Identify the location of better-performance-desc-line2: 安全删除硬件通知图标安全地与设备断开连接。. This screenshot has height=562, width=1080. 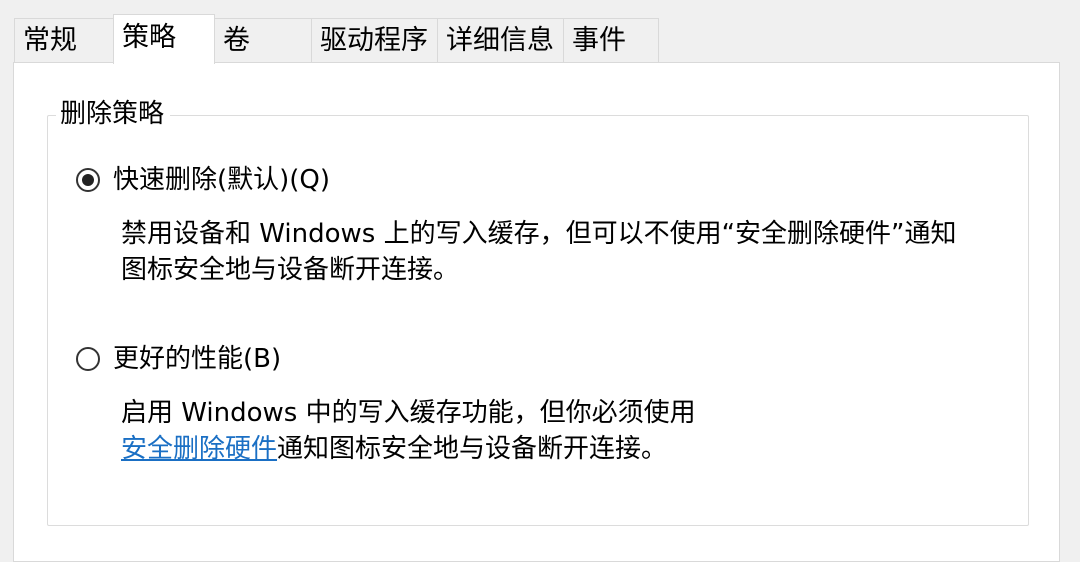
(571, 449).